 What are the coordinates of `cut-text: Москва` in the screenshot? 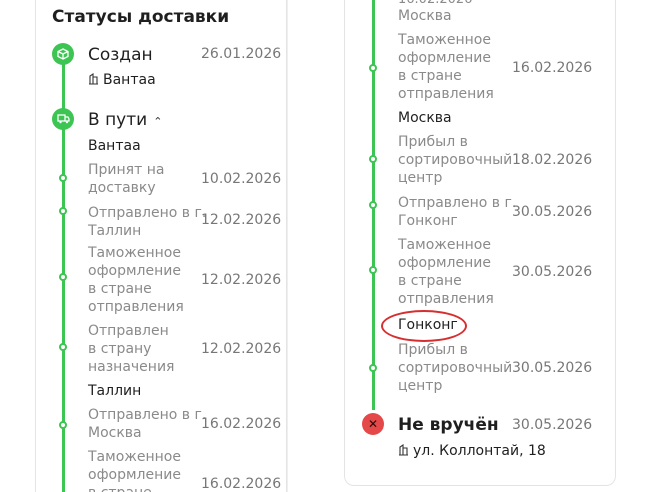 It's located at (425, 16).